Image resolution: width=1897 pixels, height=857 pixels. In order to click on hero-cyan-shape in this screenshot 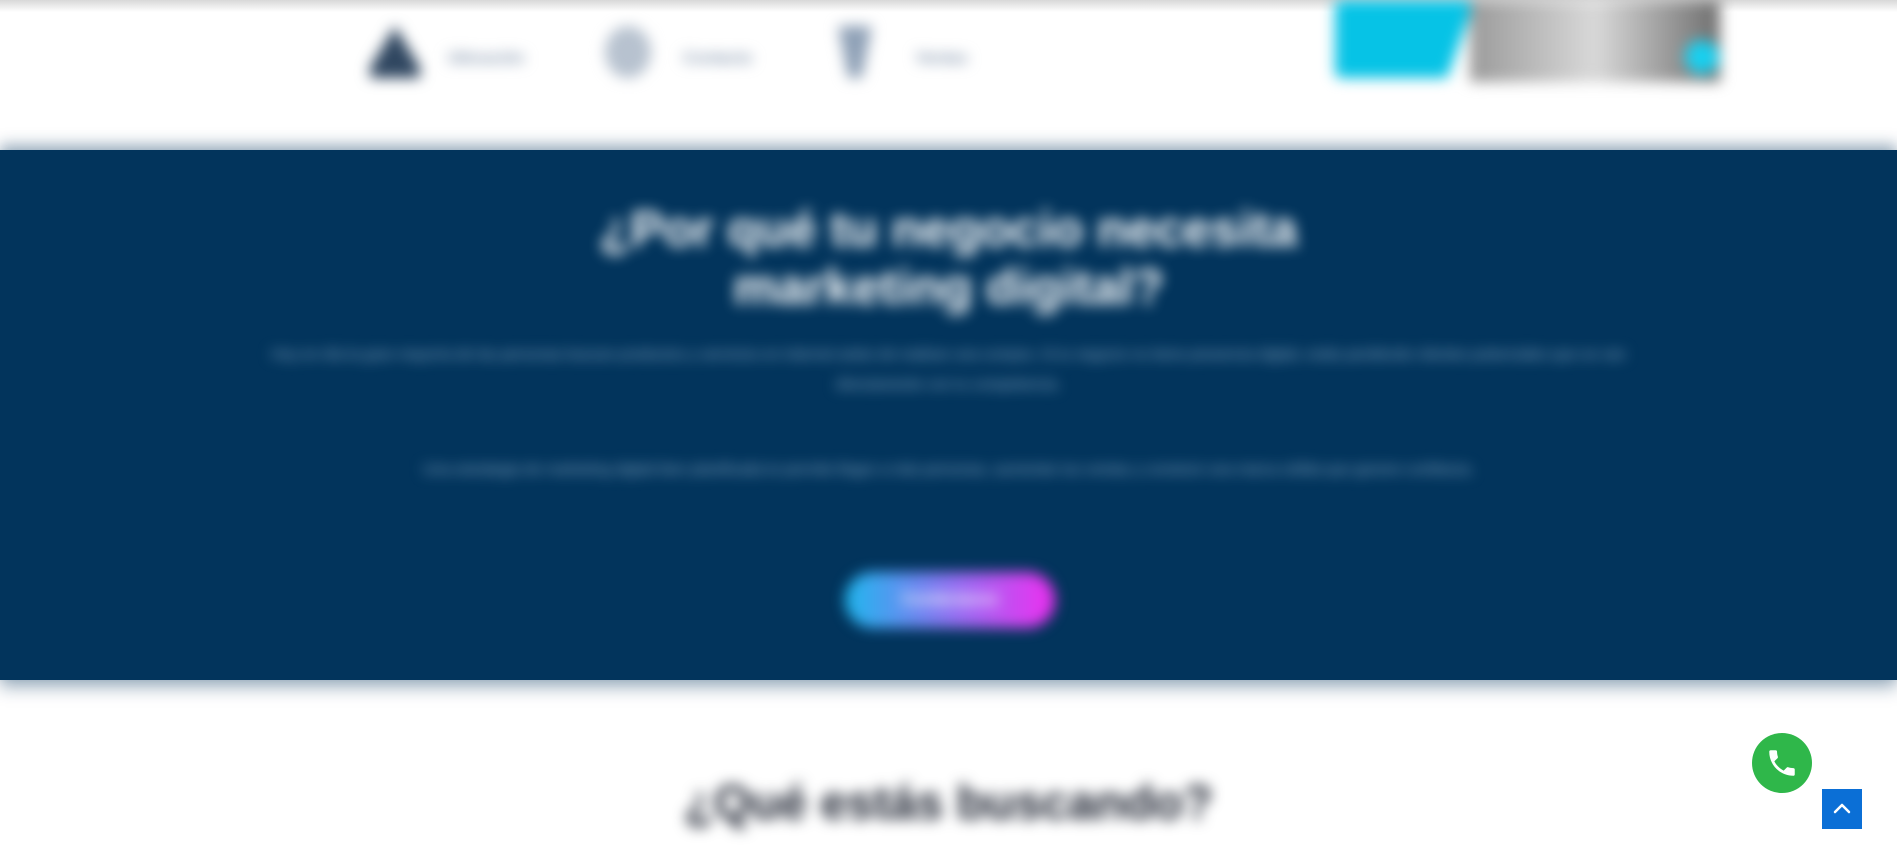, I will do `click(1405, 39)`.